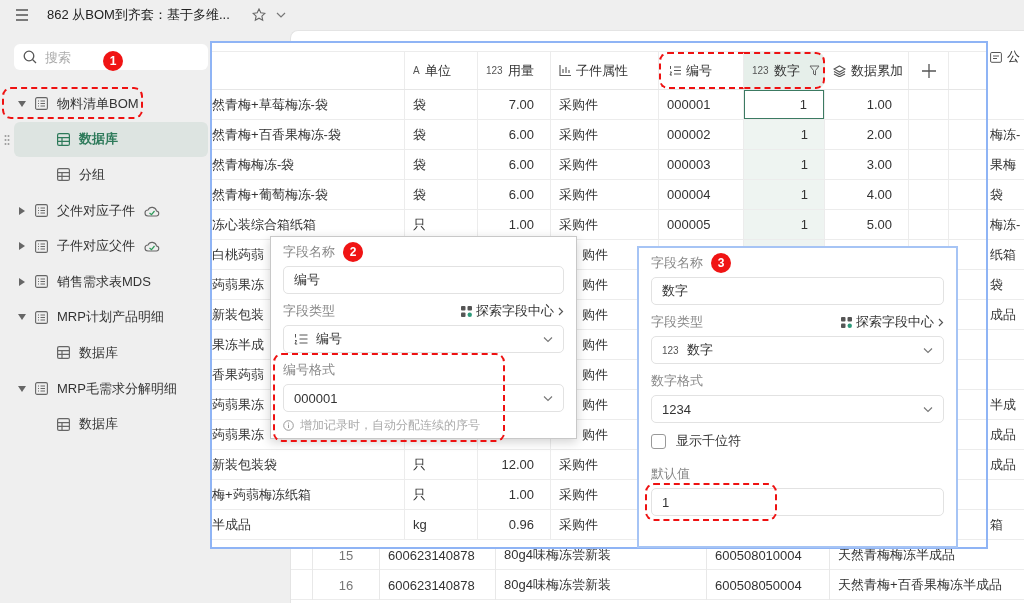 The height and width of the screenshot is (603, 1024). I want to click on star-icon, so click(258, 15).